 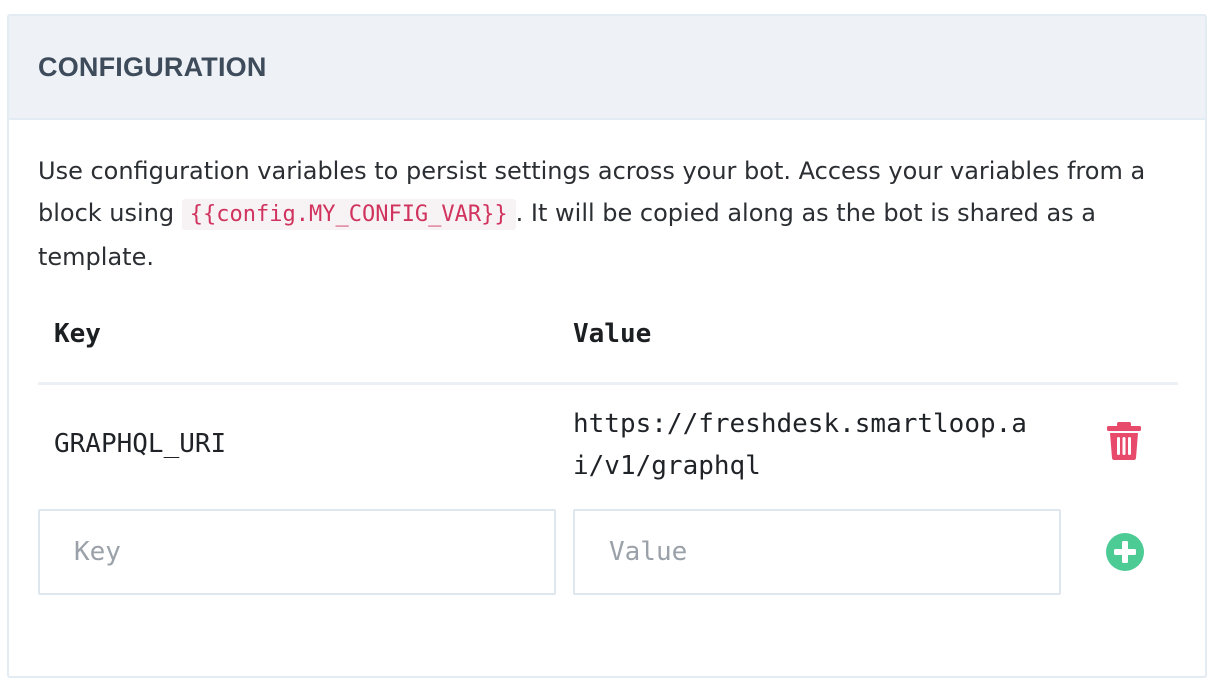 I want to click on new-value-input, so click(x=817, y=552).